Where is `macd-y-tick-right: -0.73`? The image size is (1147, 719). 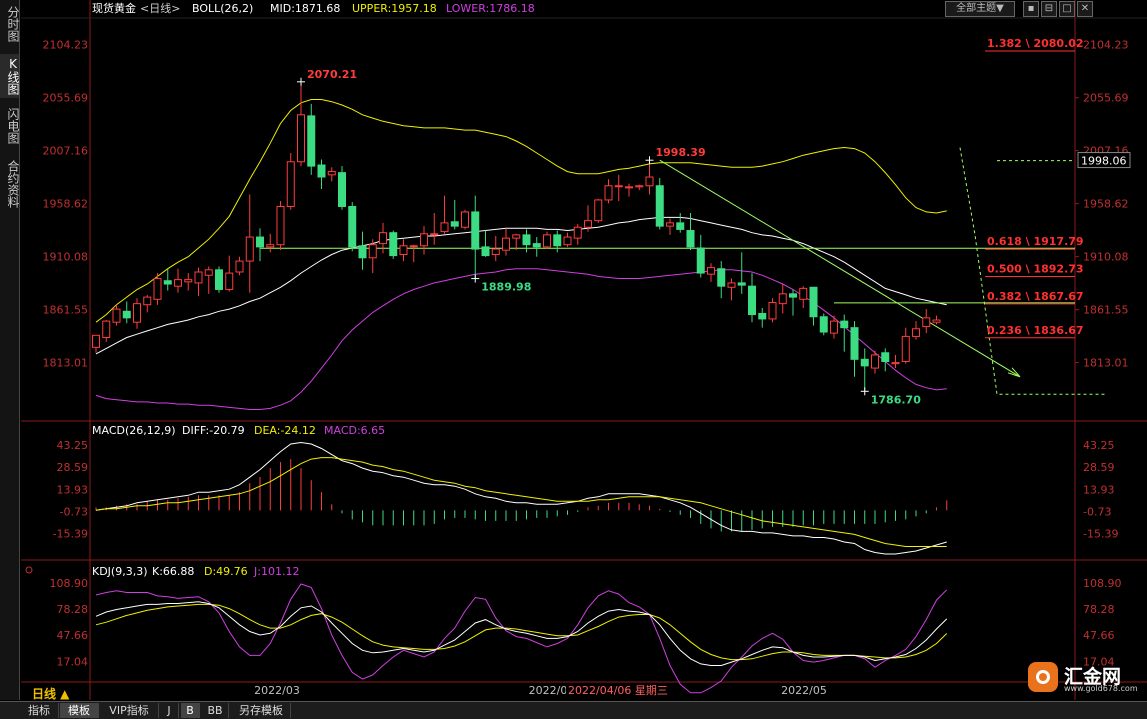
macd-y-tick-right: -0.73 is located at coordinates (1097, 511).